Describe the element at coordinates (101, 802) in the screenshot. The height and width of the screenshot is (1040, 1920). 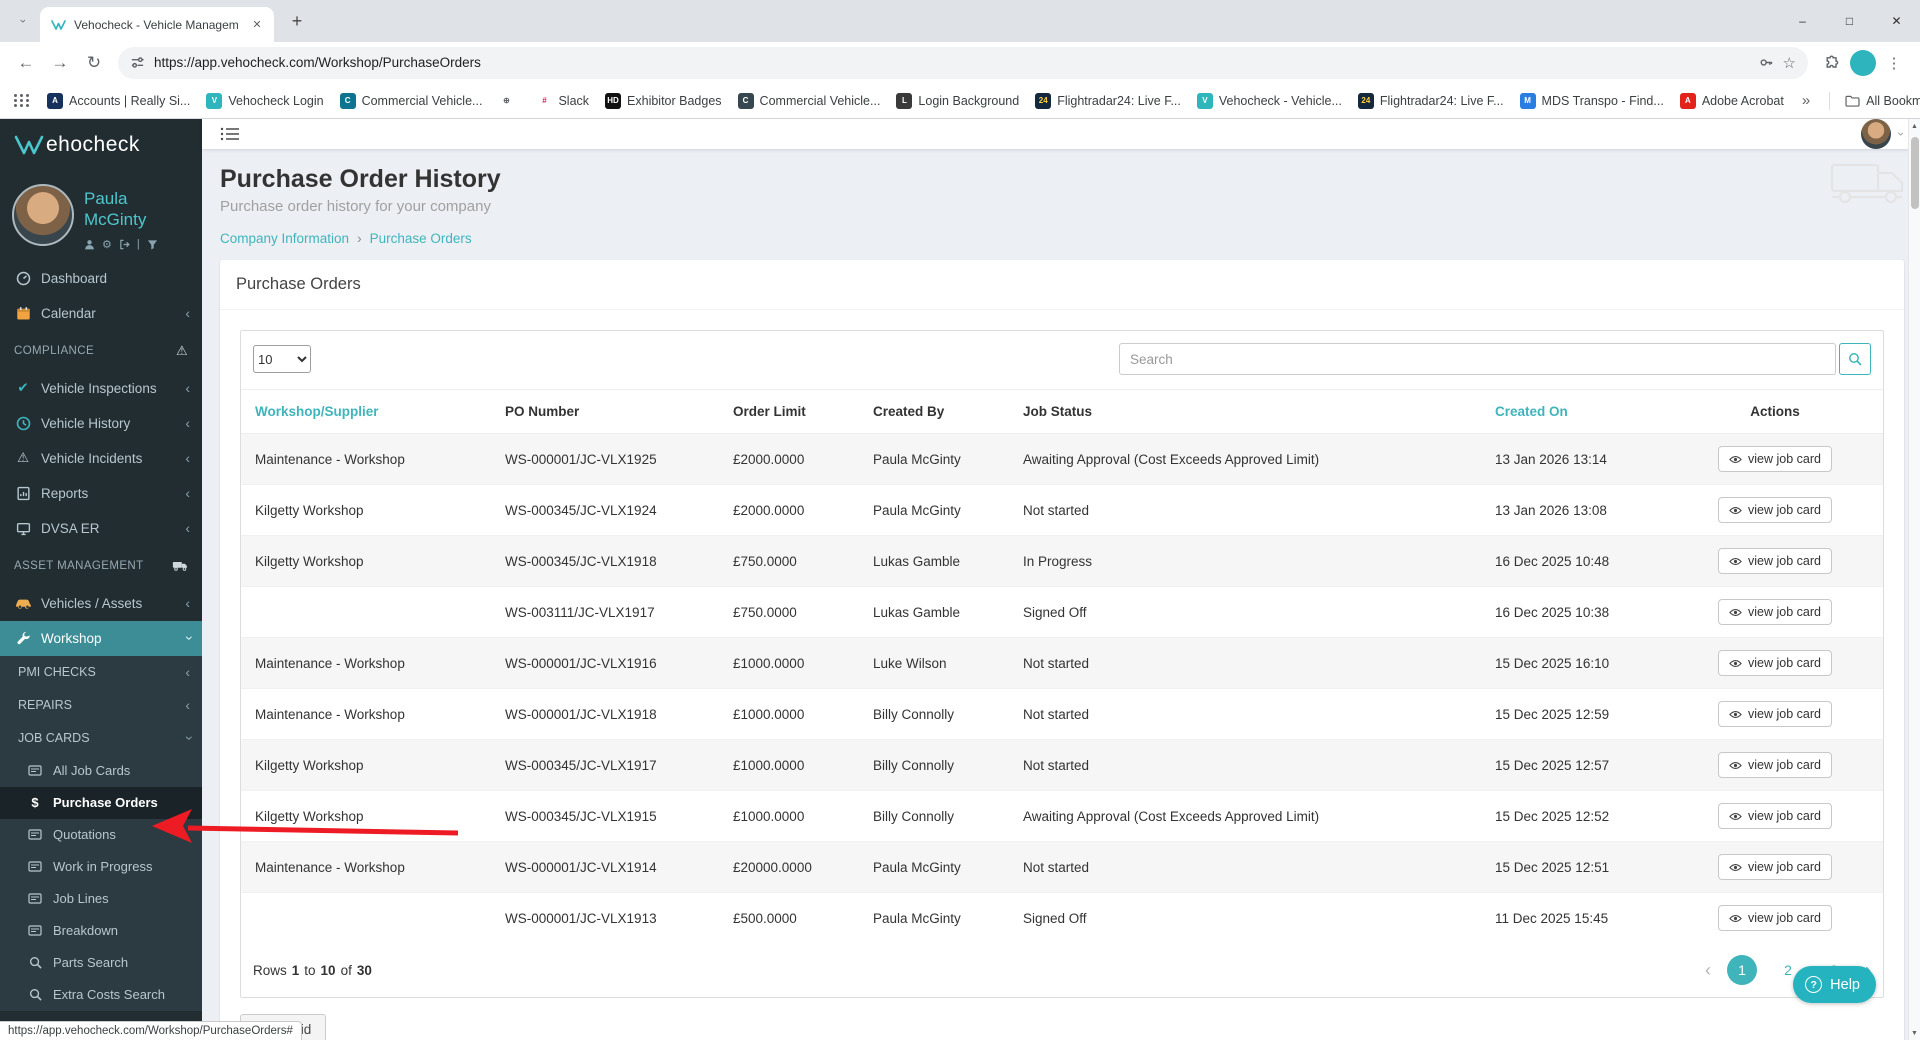
I see `sidebar-item-purchase-orders: $ Purchase Orders` at that location.